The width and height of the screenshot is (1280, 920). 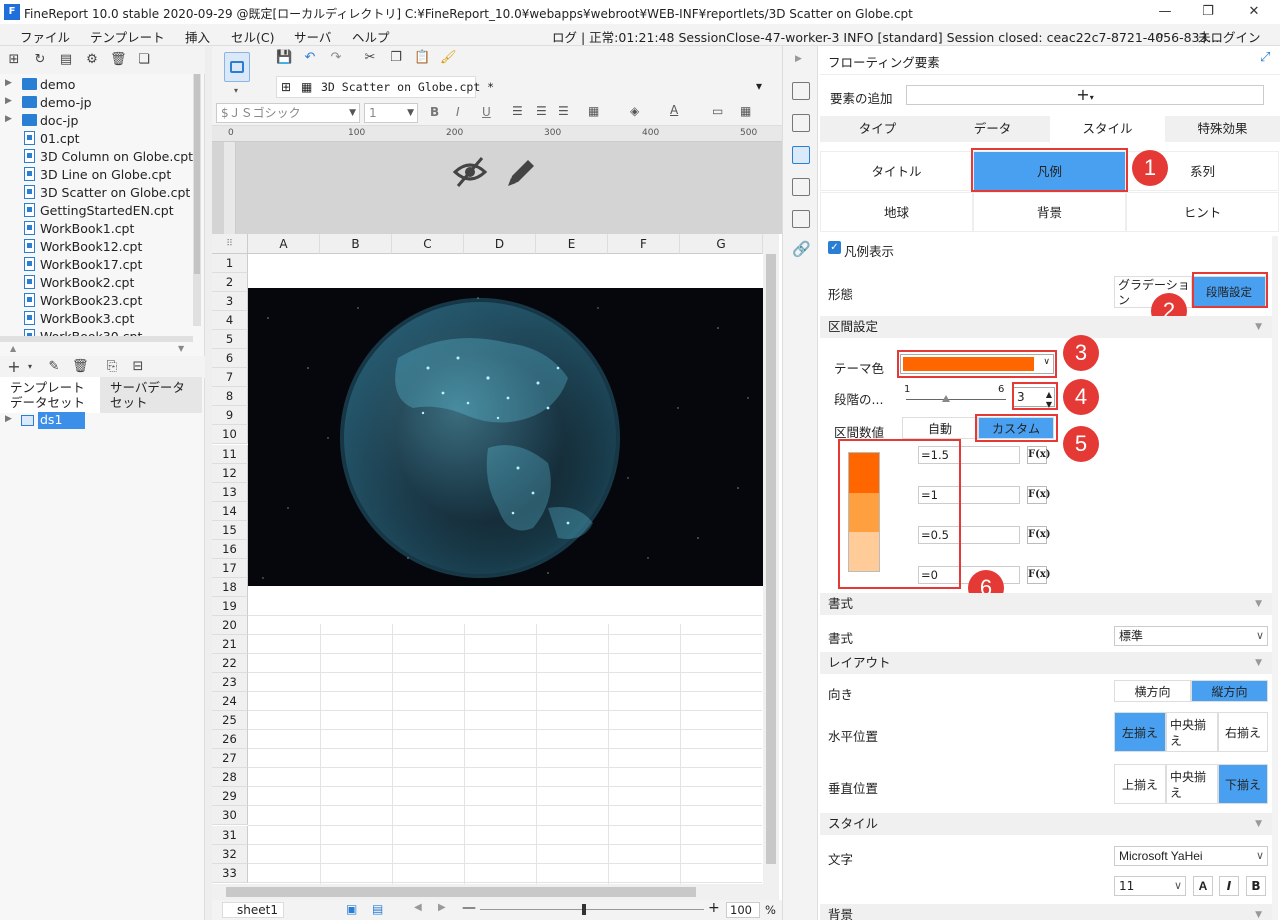 I want to click on row-header: 16, so click(x=230, y=549).